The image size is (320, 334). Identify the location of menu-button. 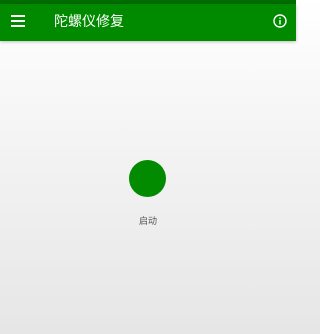
(18, 21).